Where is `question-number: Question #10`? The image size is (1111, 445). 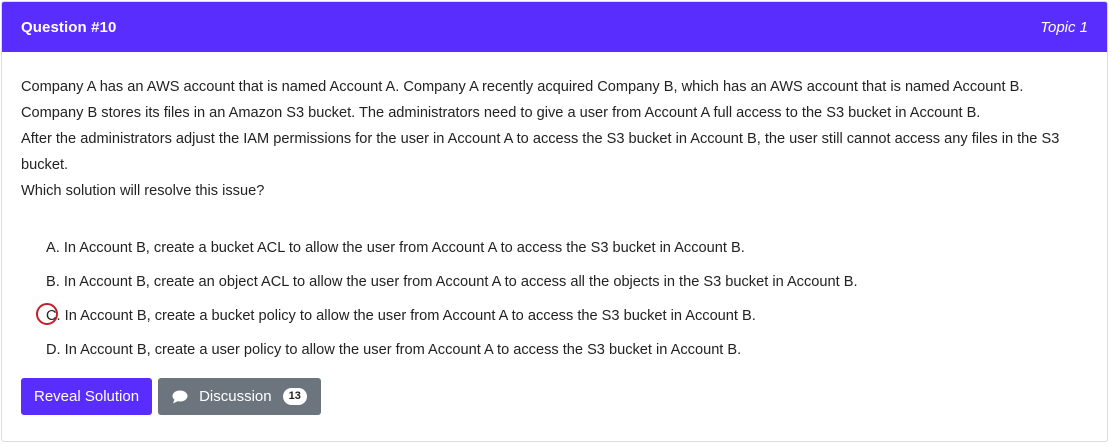 question-number: Question #10 is located at coordinates (69, 27).